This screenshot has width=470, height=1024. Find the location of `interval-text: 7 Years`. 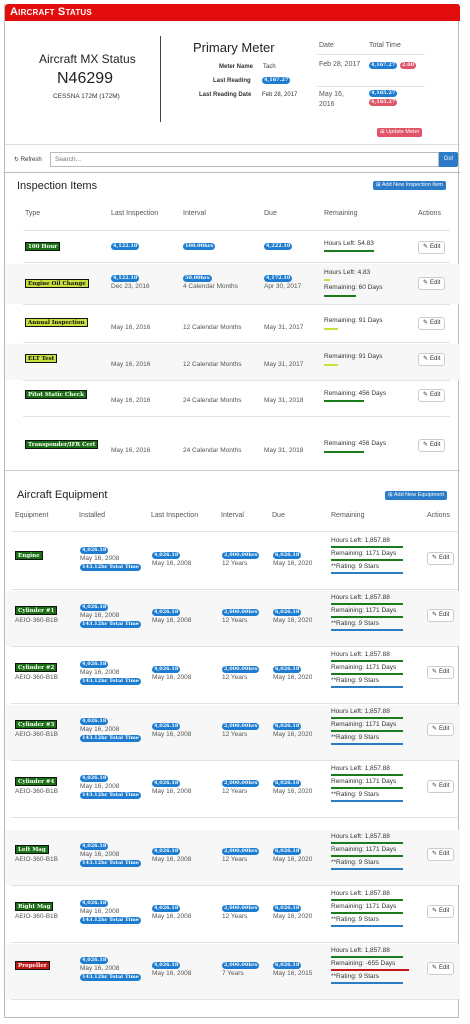

interval-text: 7 Years is located at coordinates (233, 973).